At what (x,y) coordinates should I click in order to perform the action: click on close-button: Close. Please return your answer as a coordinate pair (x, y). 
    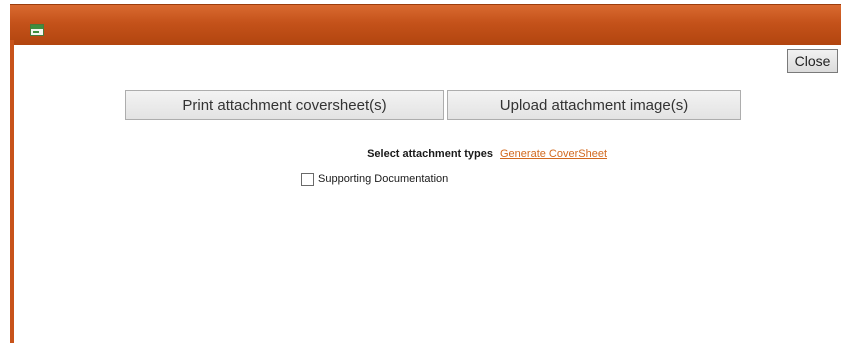
    Looking at the image, I should click on (812, 61).